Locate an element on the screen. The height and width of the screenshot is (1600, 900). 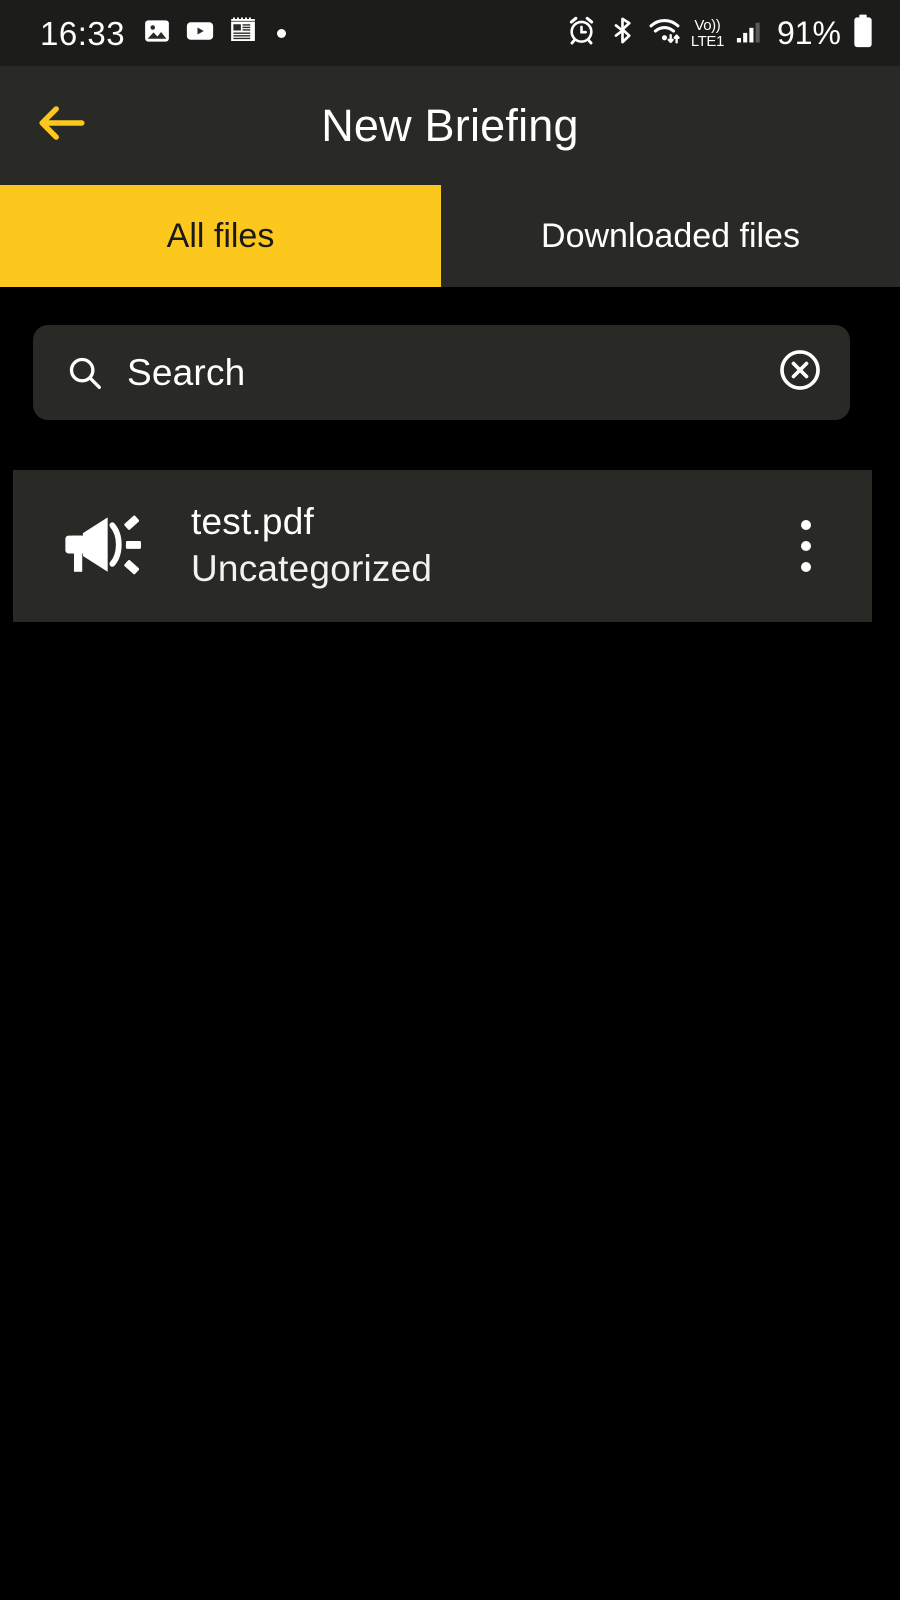
status-bar: 16:33 Vo)) LTE1 91% is located at coordinates (450, 33).